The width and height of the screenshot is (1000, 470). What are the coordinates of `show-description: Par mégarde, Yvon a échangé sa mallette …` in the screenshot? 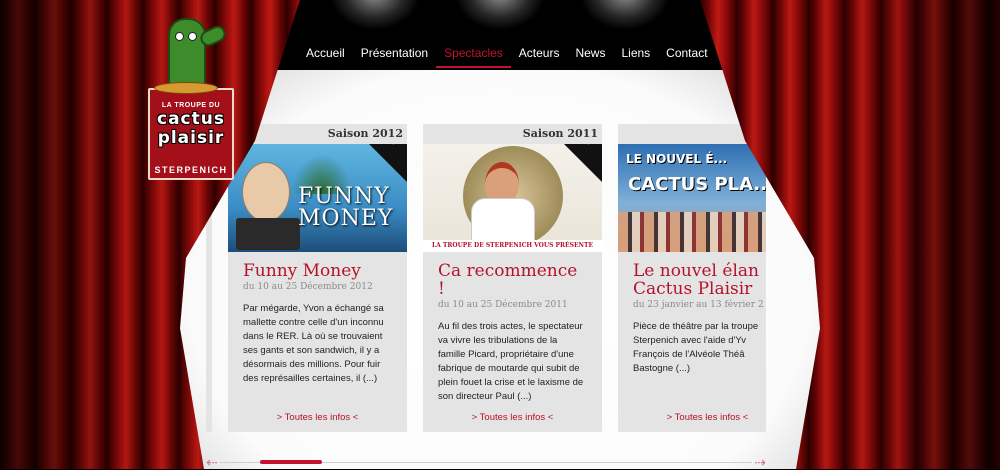 It's located at (313, 343).